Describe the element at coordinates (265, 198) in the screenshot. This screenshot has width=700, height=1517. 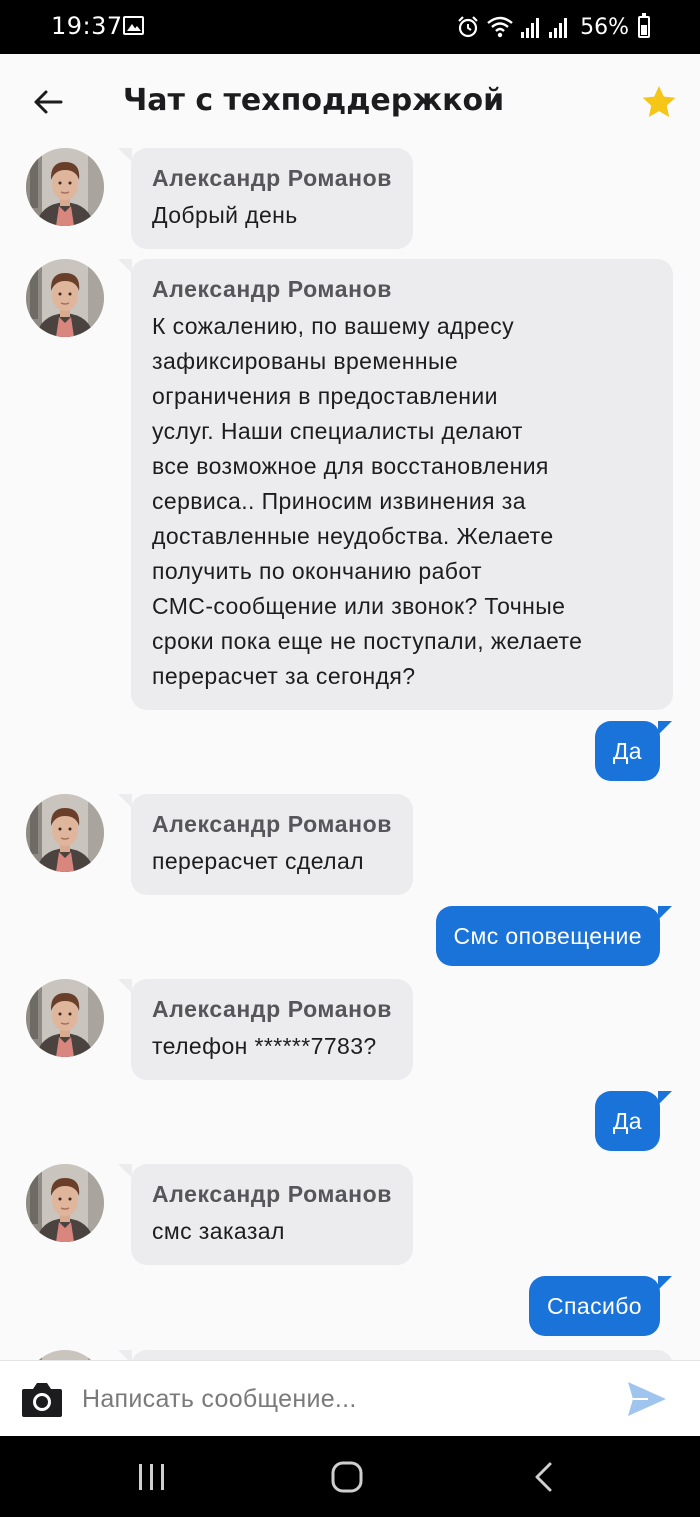
I see `message-bubble: Александр Романов Добрый день` at that location.